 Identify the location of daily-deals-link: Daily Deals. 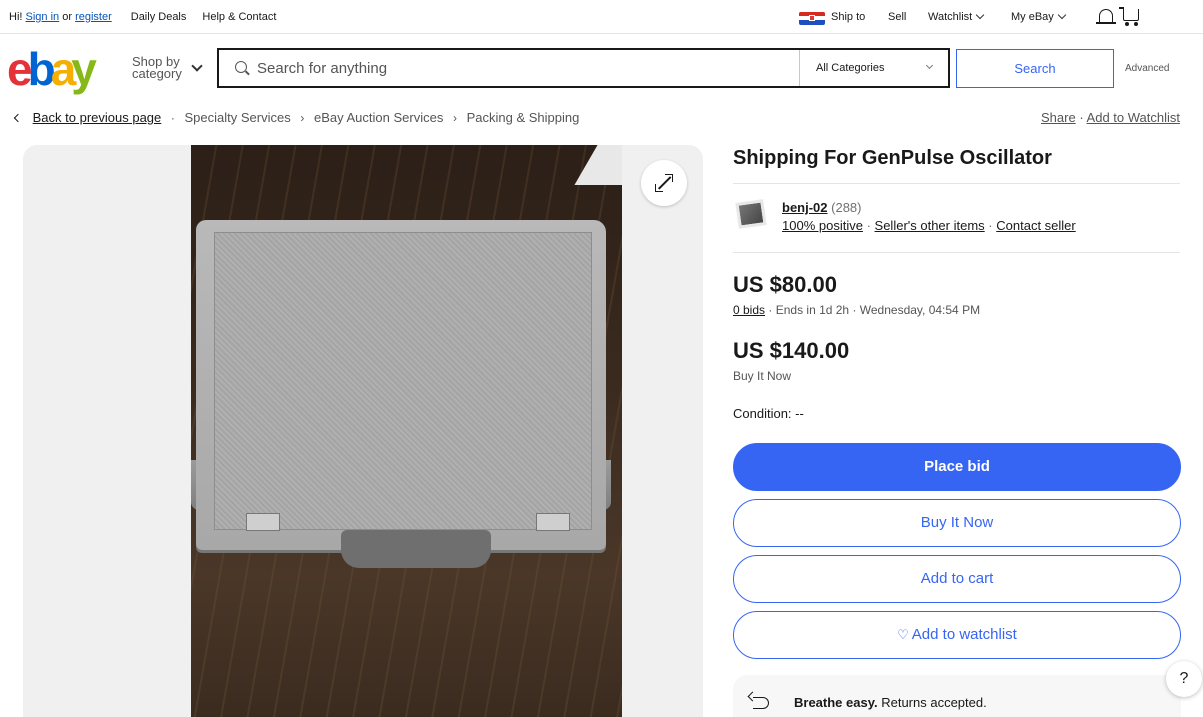
(159, 17).